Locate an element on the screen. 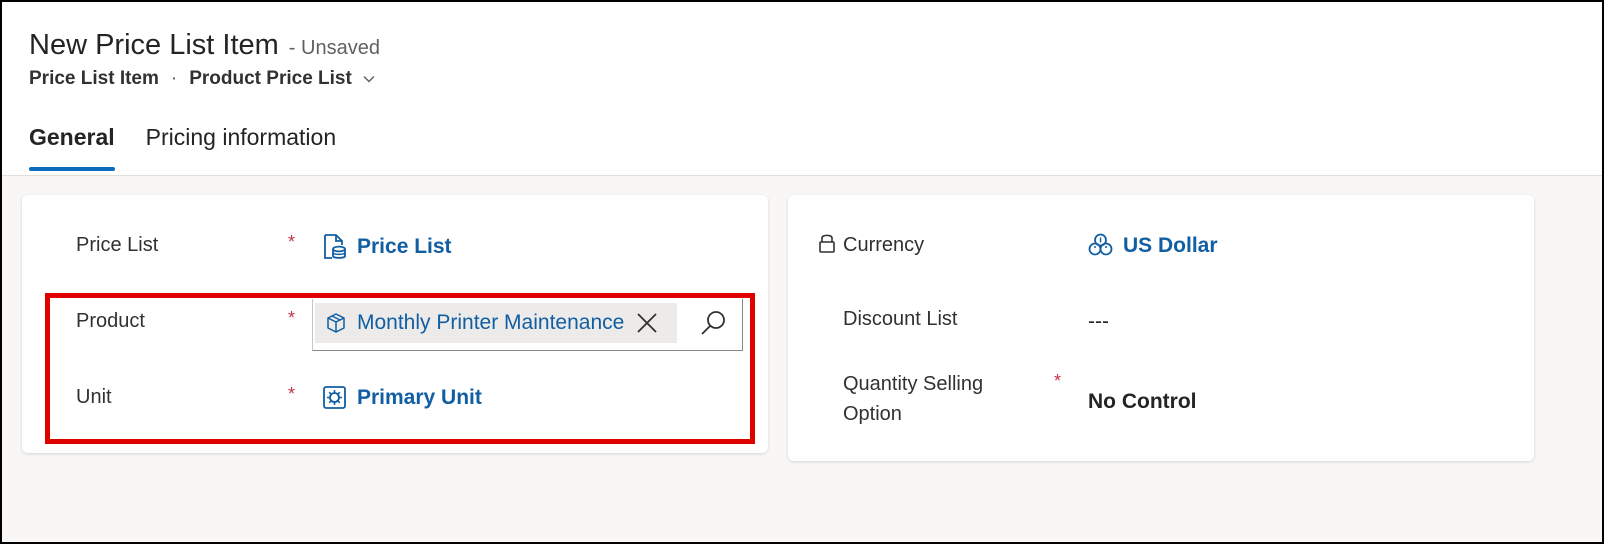 This screenshot has height=544, width=1604. form-selector: Product Price List is located at coordinates (282, 79).